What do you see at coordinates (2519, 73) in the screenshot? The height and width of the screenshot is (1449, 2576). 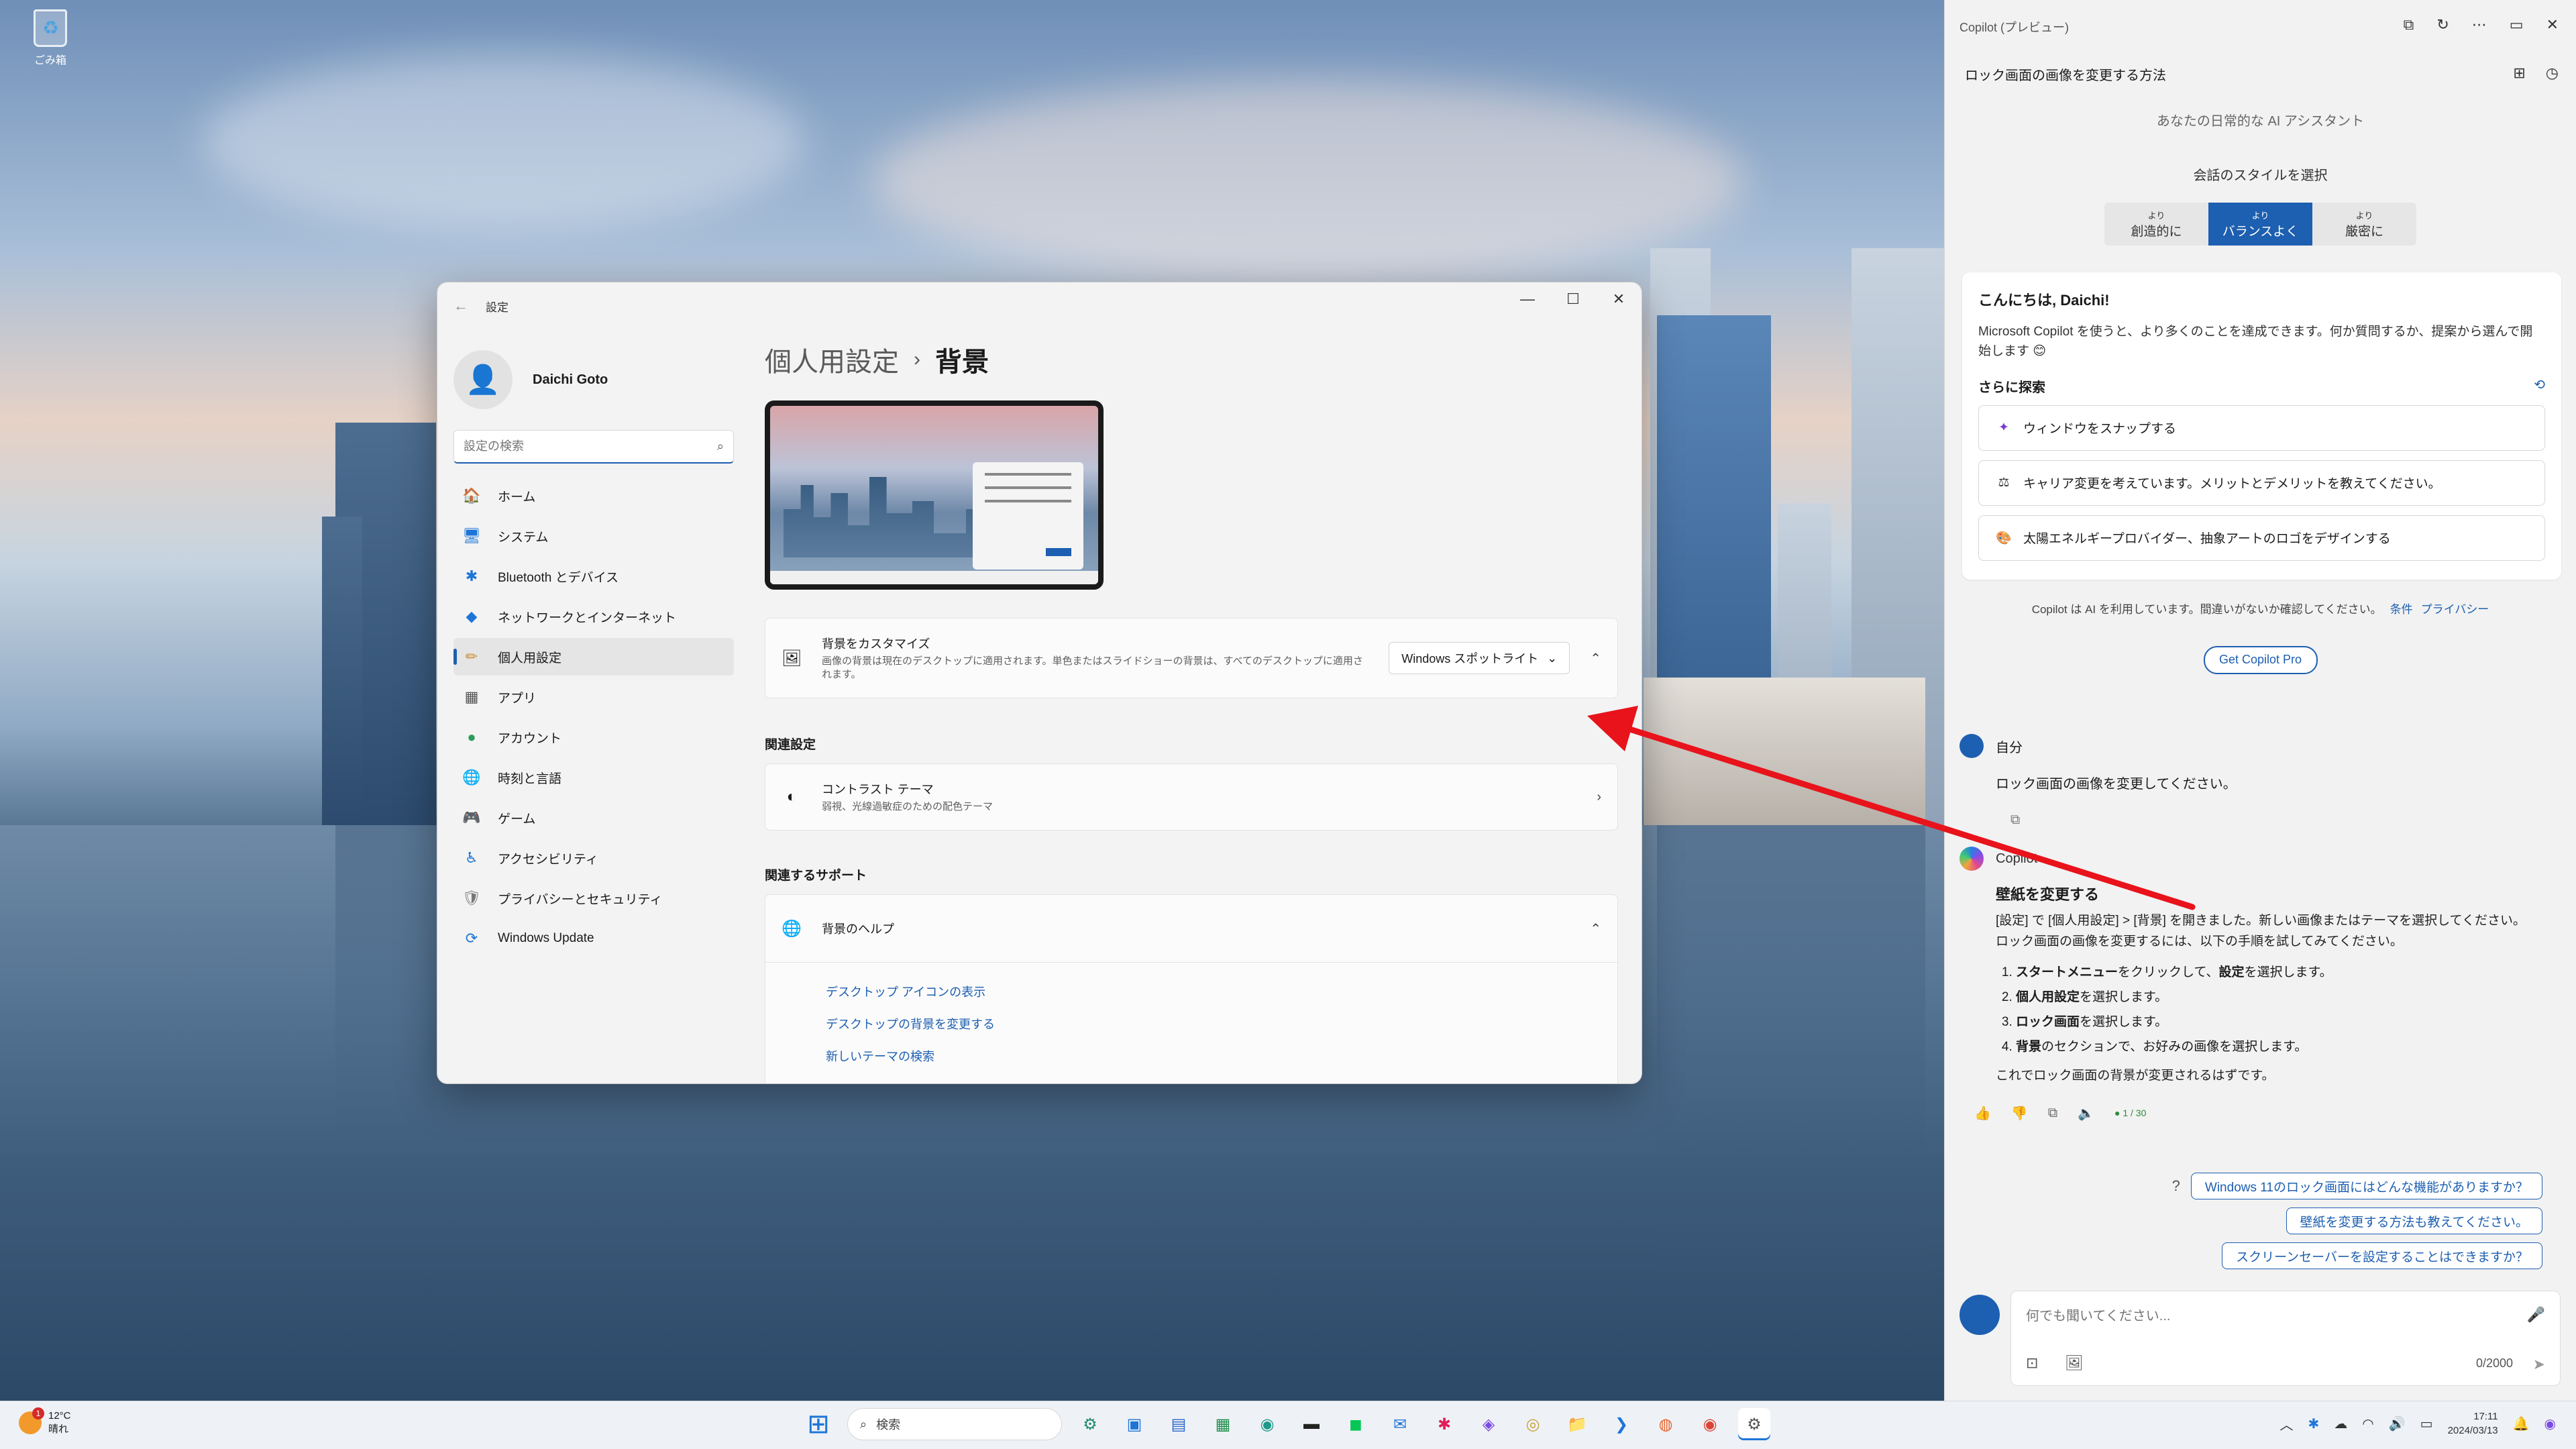 I see `plugins-icon: ⊞` at bounding box center [2519, 73].